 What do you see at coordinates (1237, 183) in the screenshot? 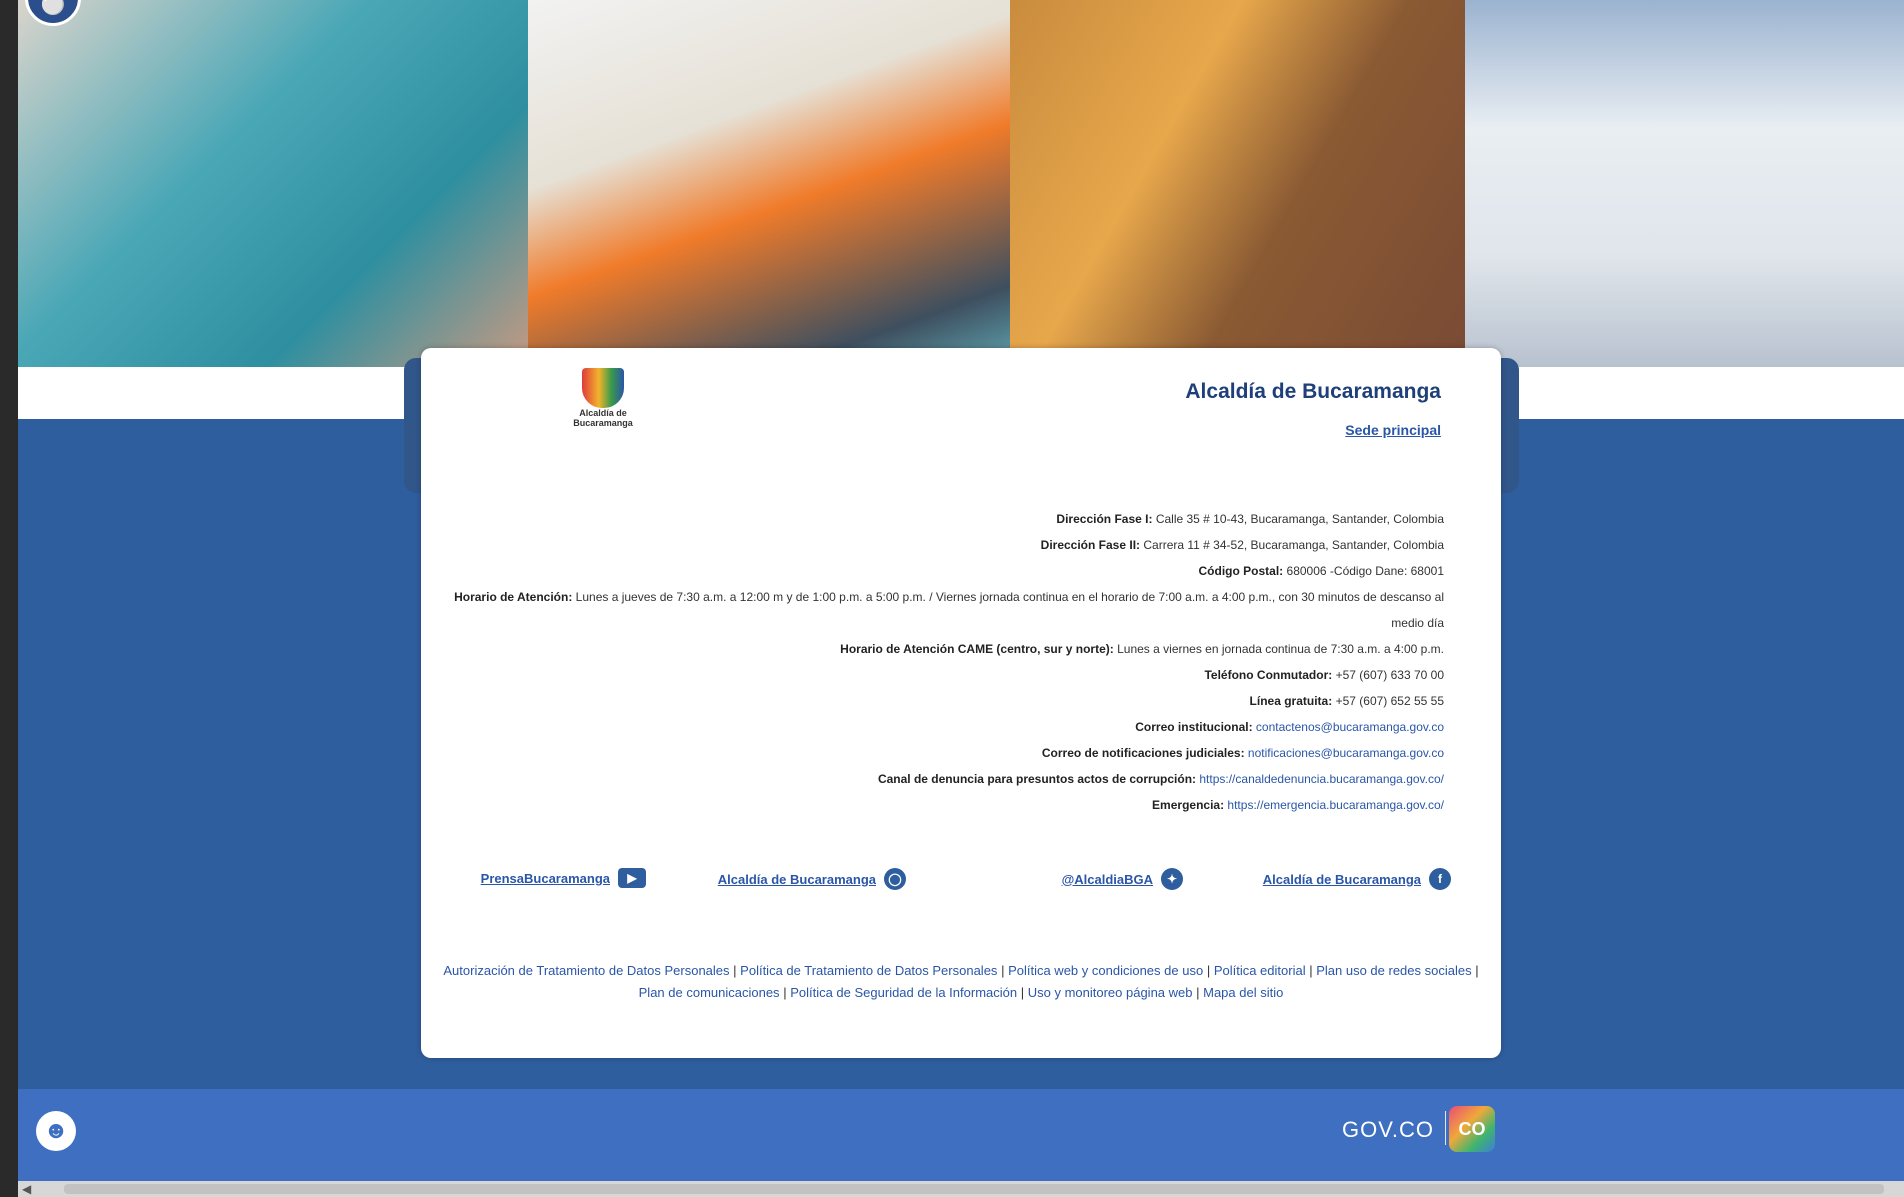
I see `saxophone-photo` at bounding box center [1237, 183].